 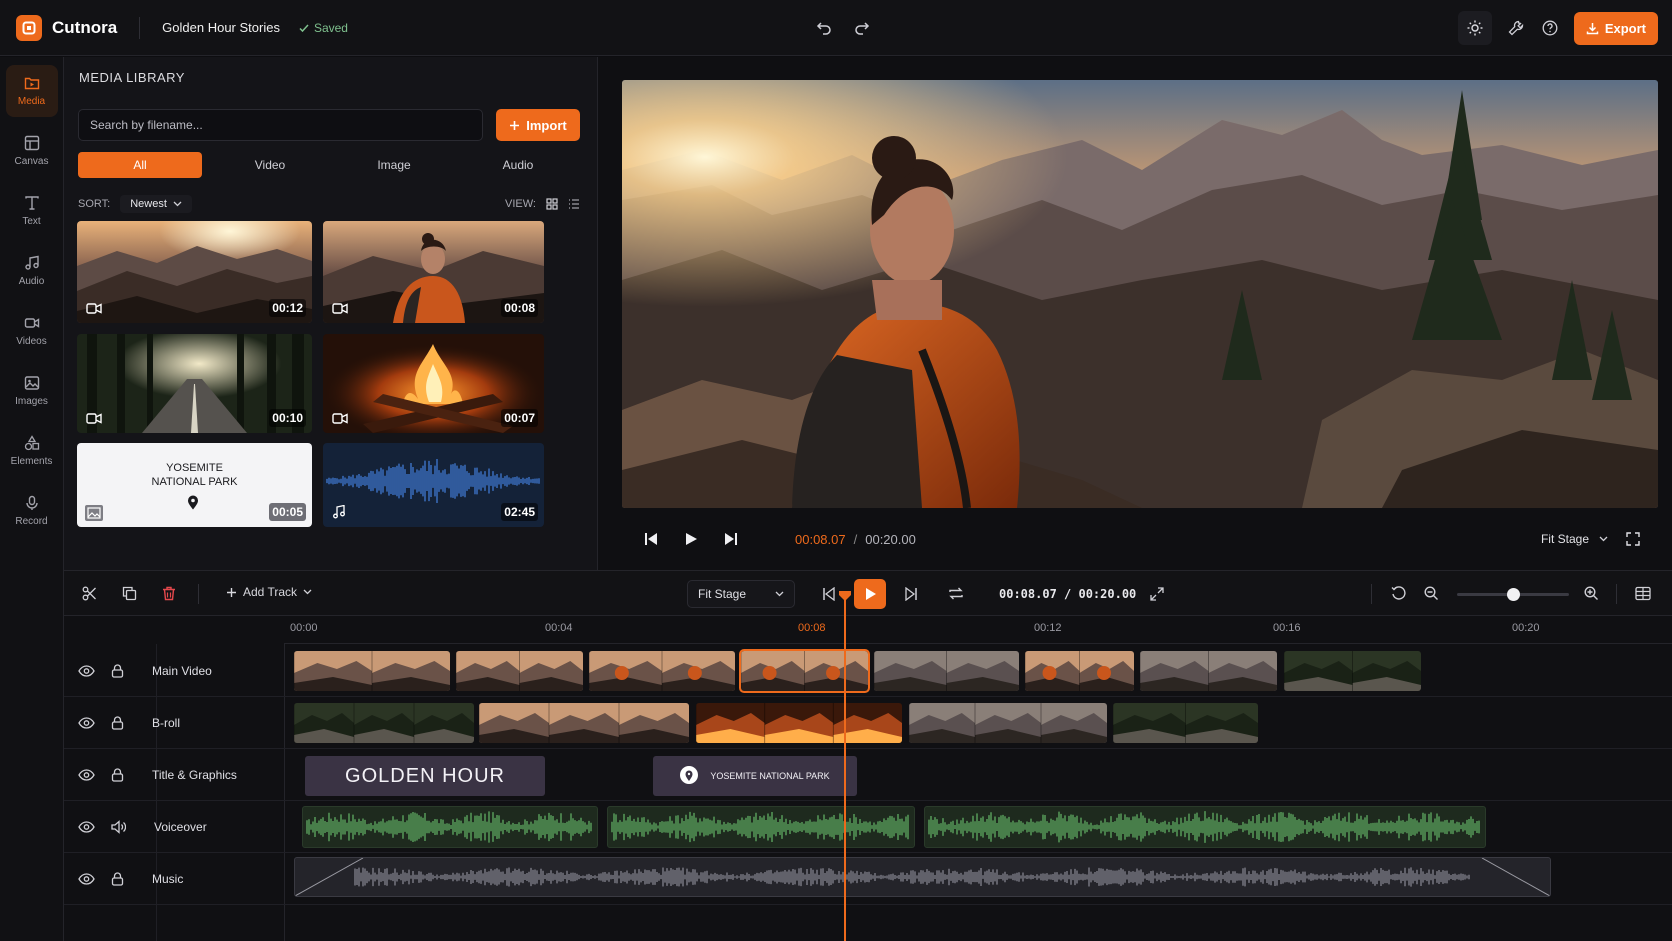 I want to click on track-header-title-graphics: Title & Graphics, so click(x=174, y=775).